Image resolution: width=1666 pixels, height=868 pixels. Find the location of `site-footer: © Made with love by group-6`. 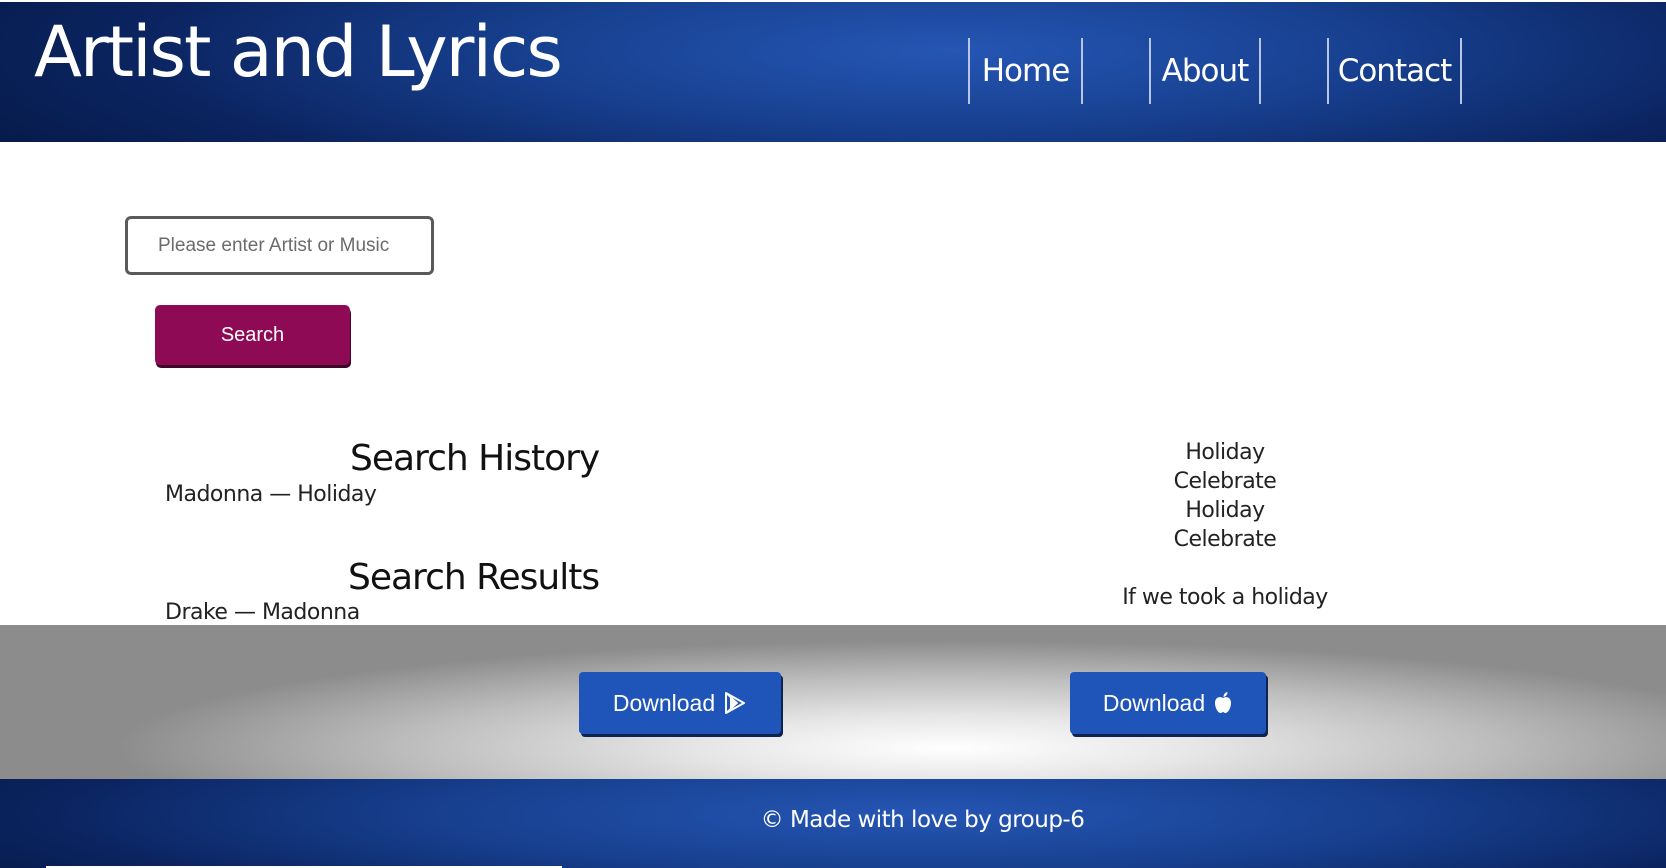

site-footer: © Made with love by group-6 is located at coordinates (833, 823).